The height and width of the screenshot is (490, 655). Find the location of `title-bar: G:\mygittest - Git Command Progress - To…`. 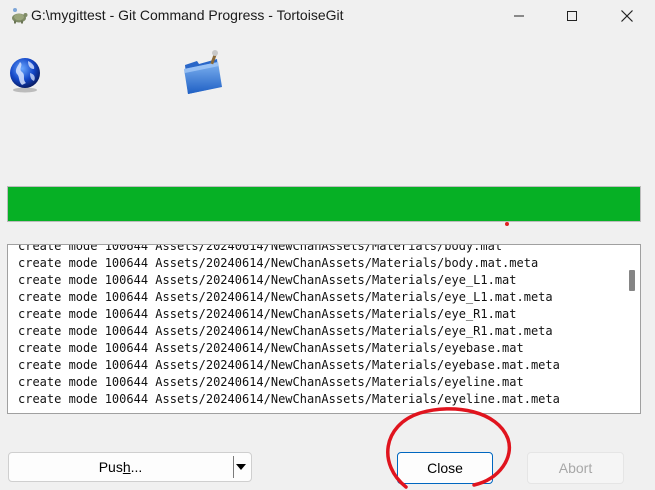

title-bar: G:\mygittest - Git Command Progress - To… is located at coordinates (327, 18).